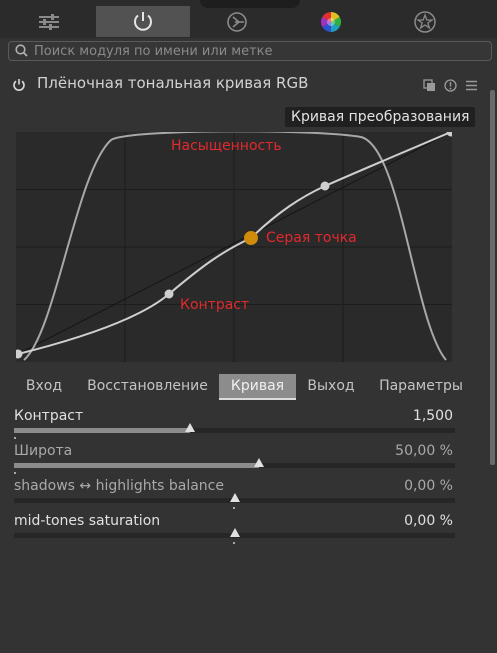  Describe the element at coordinates (19, 86) in the screenshot. I see `module-power-icon` at that location.